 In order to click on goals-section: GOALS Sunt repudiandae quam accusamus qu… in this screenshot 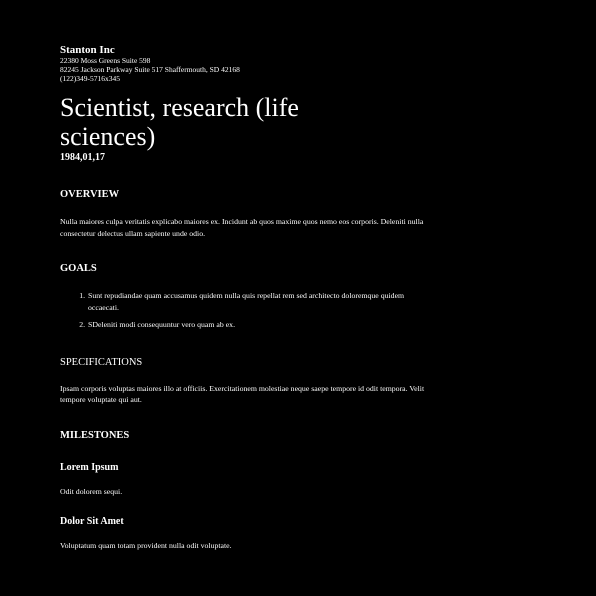, I will do `click(245, 297)`.